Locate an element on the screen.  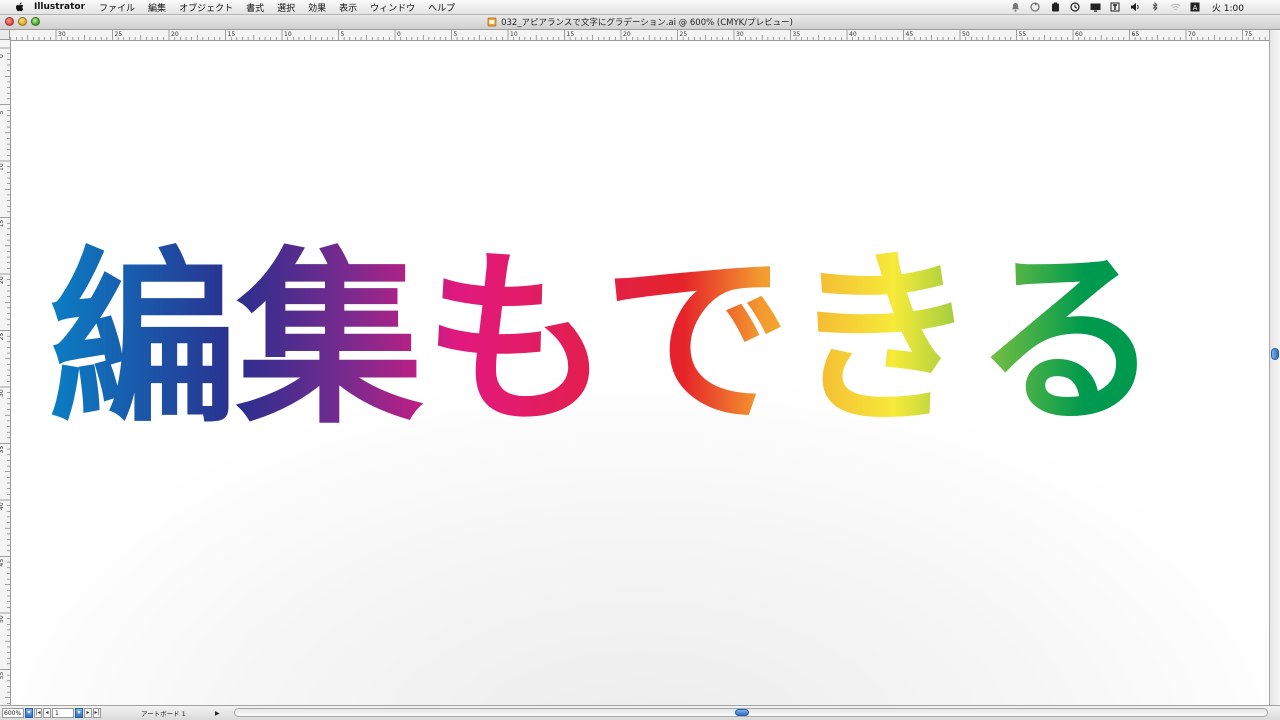
zoom-level-field: 600% is located at coordinates (13, 713).